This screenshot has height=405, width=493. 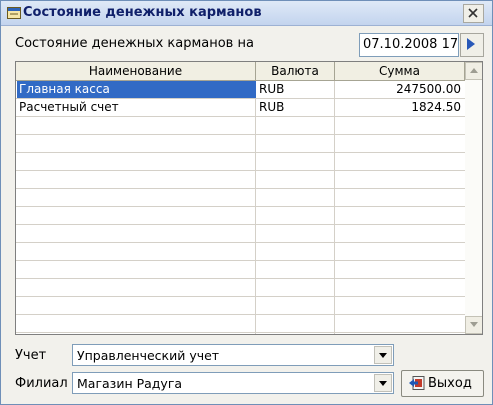 What do you see at coordinates (148, 355) in the screenshot?
I see `account-select-value: Управленческий учет` at bounding box center [148, 355].